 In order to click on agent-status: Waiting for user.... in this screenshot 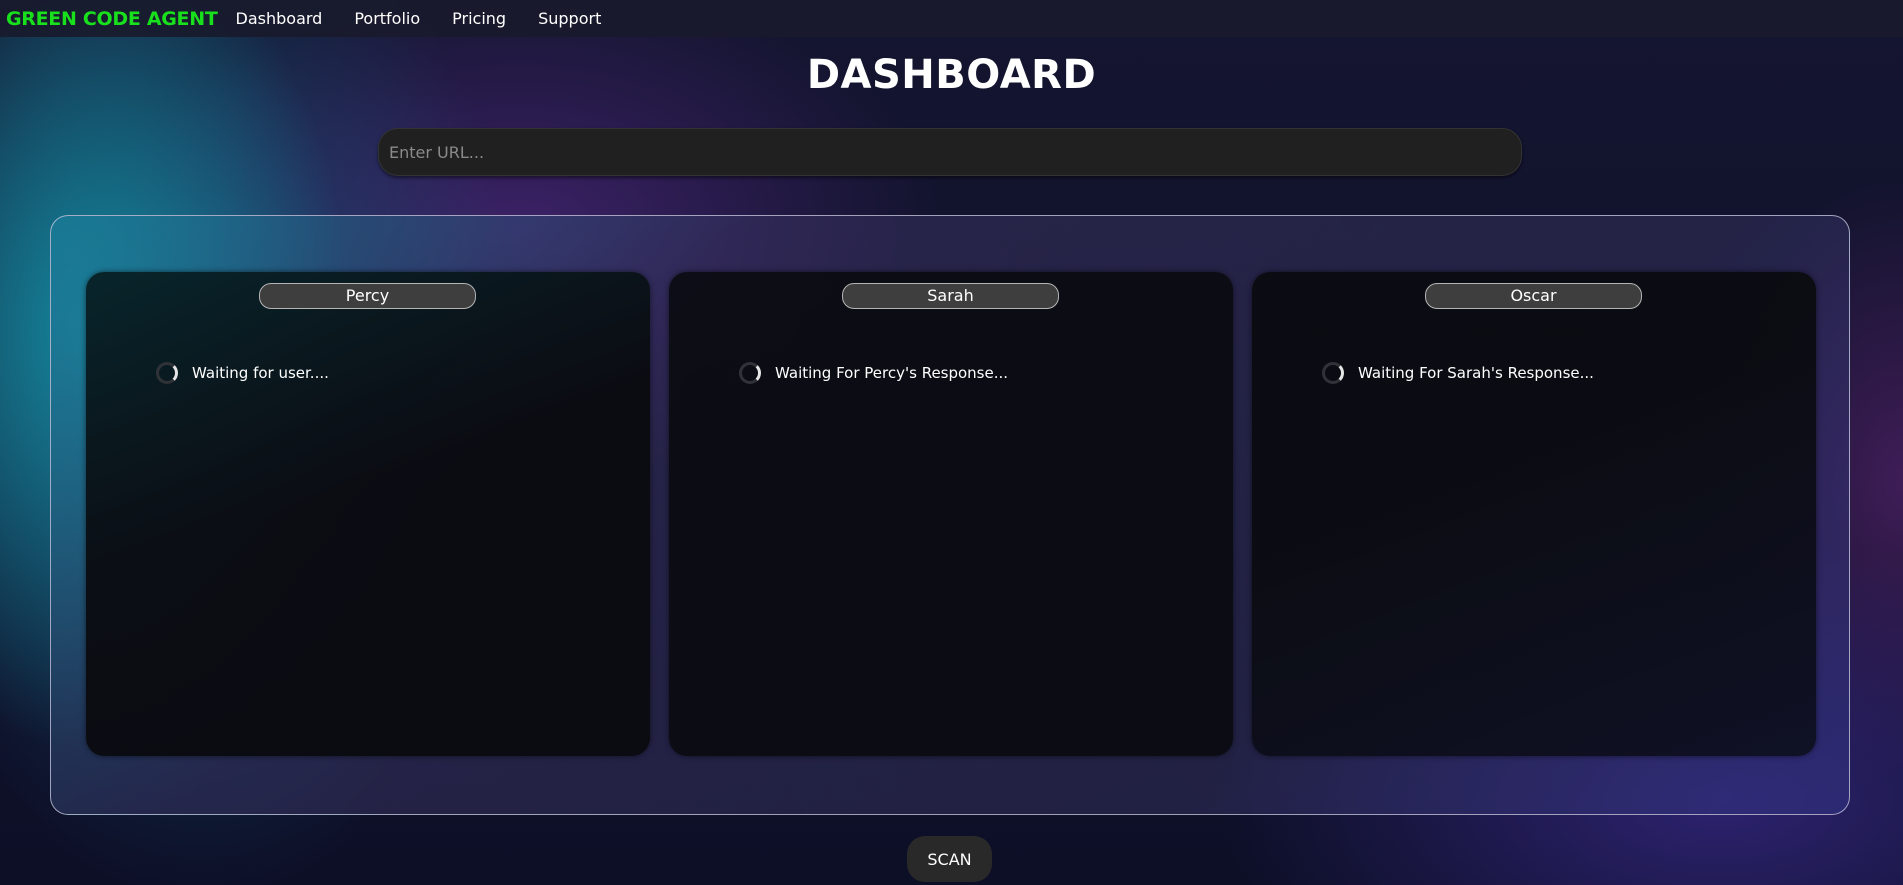, I will do `click(242, 373)`.